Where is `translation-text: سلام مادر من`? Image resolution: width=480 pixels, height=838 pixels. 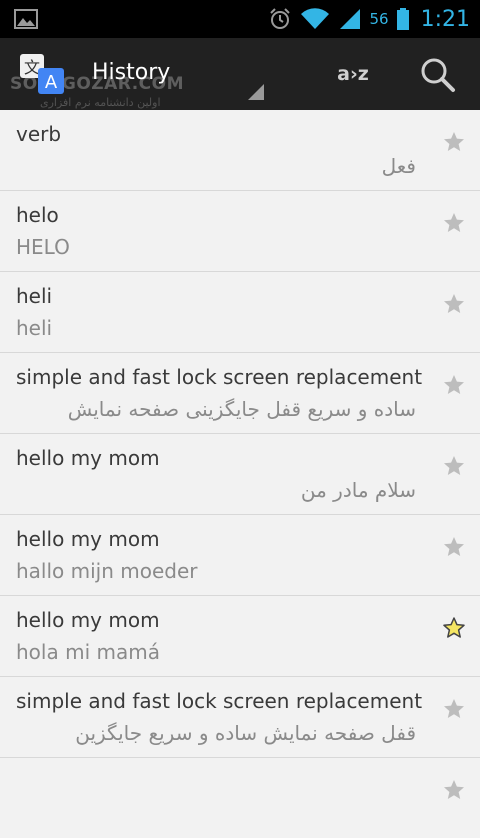 translation-text: سلام مادر من is located at coordinates (358, 490).